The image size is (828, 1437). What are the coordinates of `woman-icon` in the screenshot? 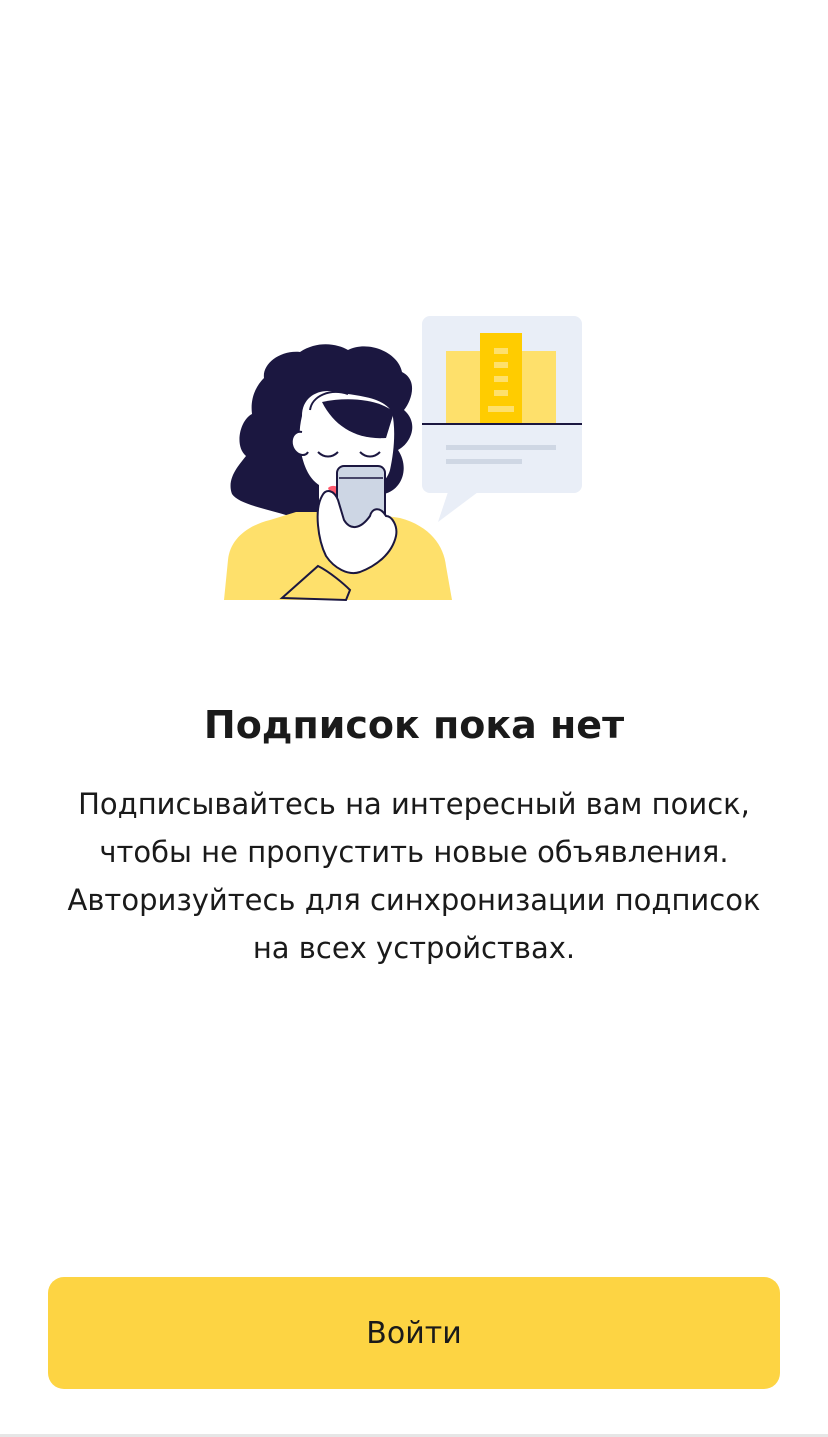 It's located at (338, 473).